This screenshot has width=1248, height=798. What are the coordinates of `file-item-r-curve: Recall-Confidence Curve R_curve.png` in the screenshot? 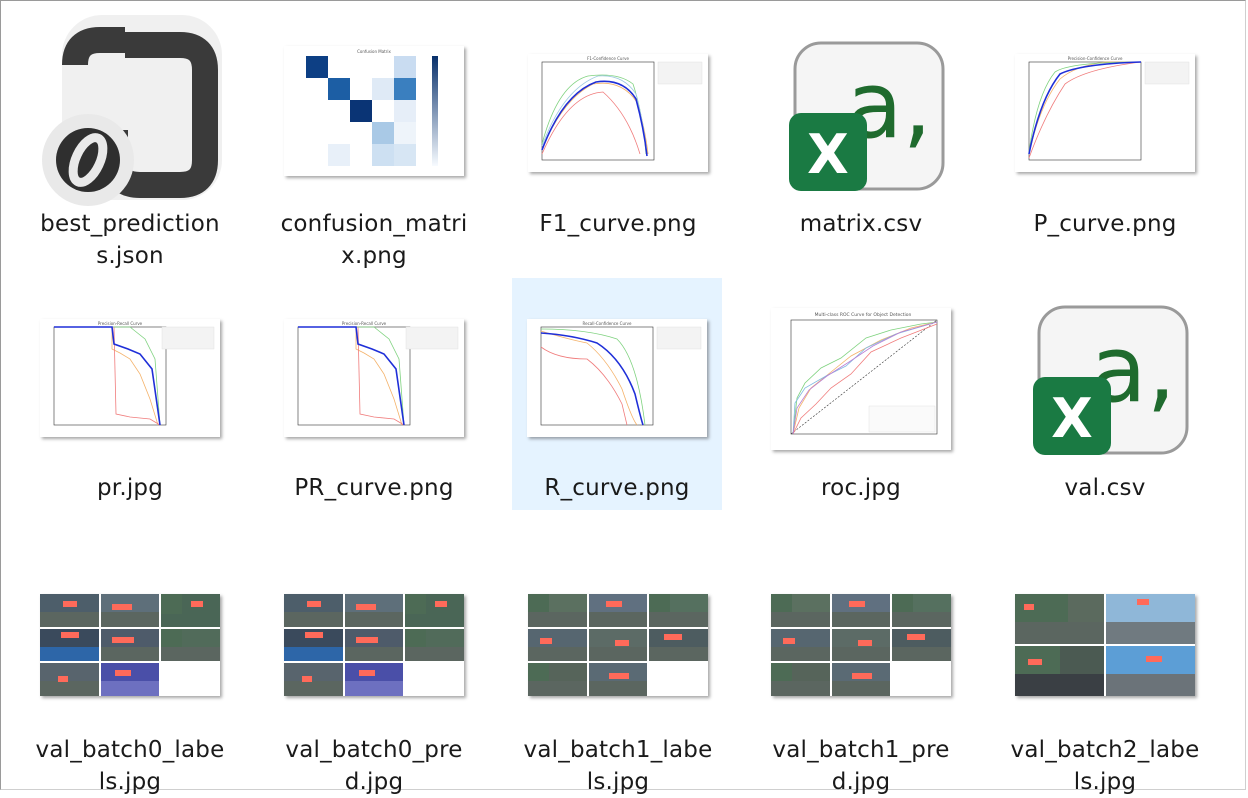 It's located at (617, 394).